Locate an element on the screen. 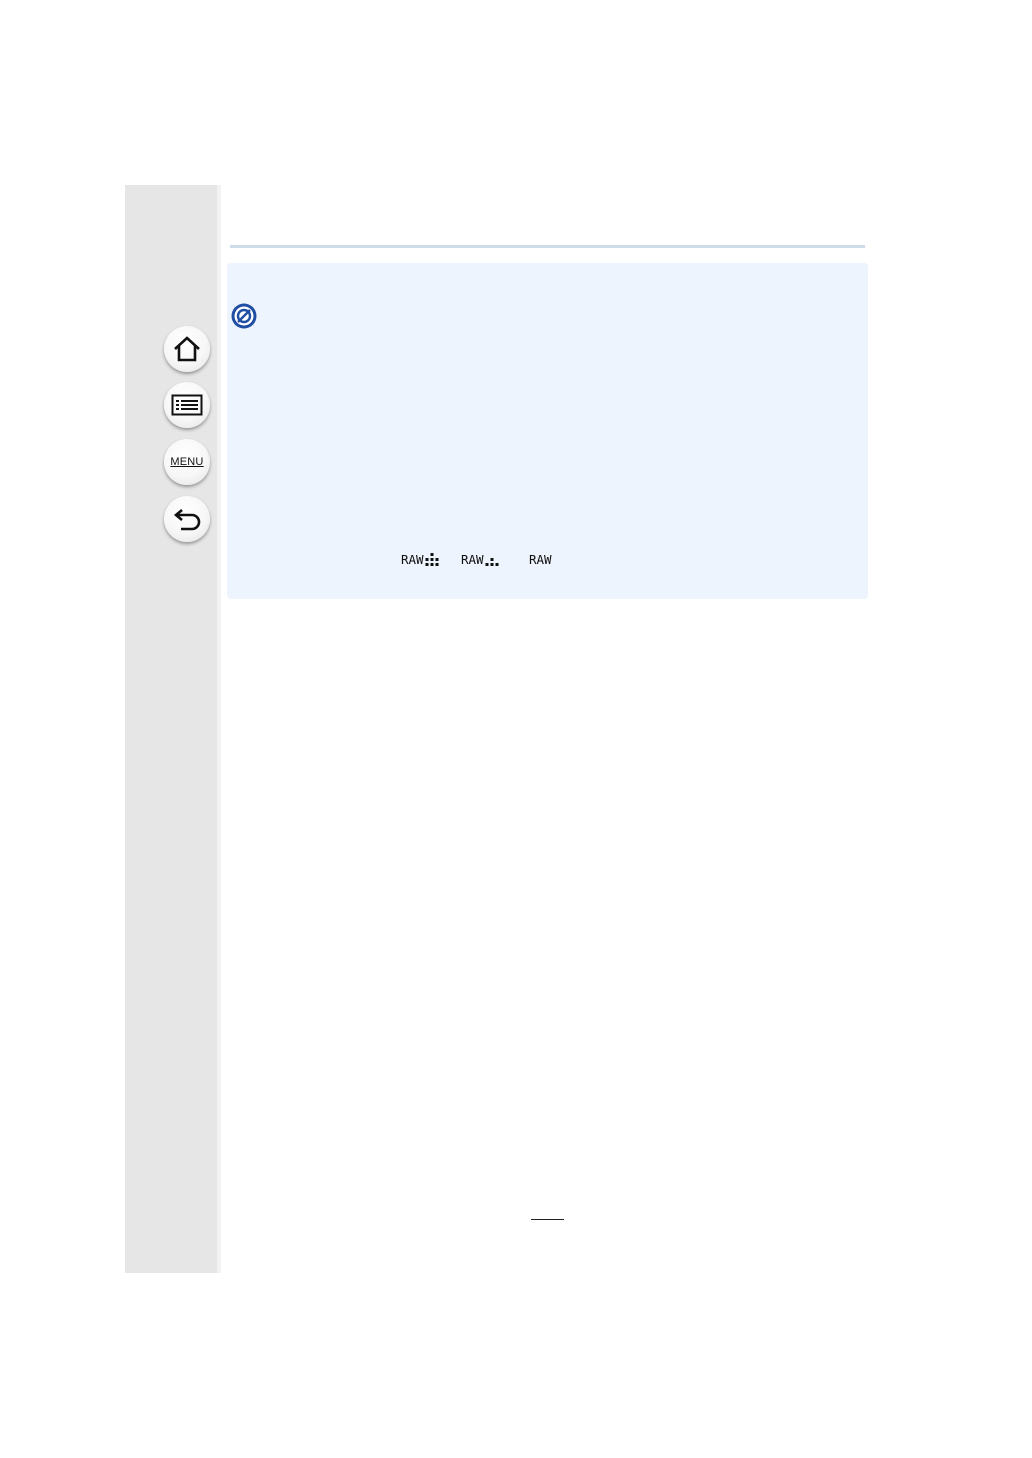  back-arrow-icon is located at coordinates (187, 520).